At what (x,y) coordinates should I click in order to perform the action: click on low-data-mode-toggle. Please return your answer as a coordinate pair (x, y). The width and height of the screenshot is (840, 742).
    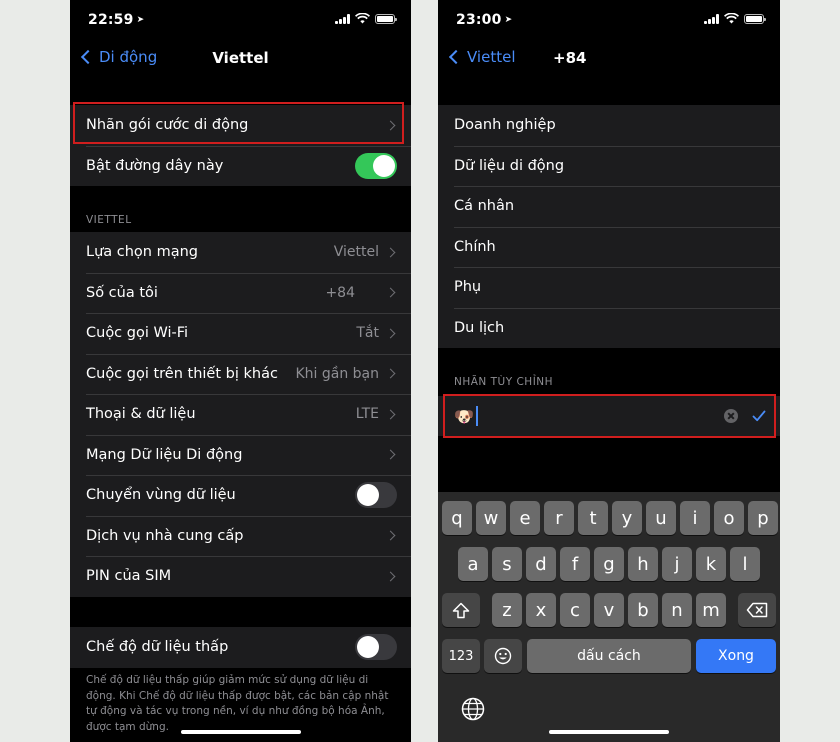
    Looking at the image, I should click on (376, 647).